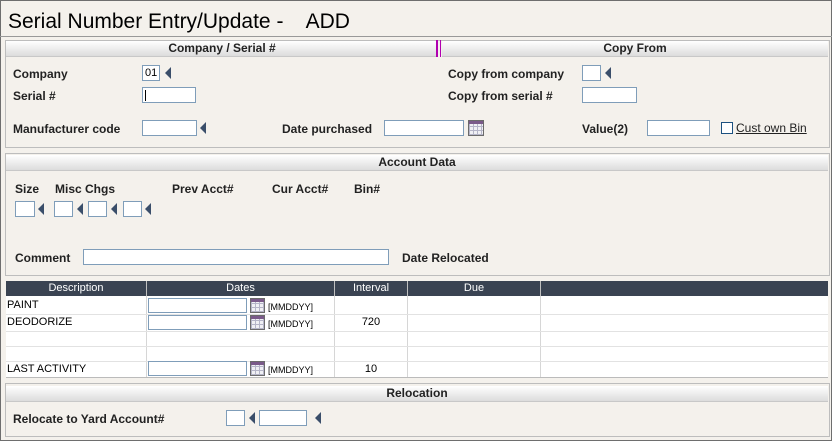  Describe the element at coordinates (300, 189) in the screenshot. I see `cur-acct-label: Cur Acct#` at that location.